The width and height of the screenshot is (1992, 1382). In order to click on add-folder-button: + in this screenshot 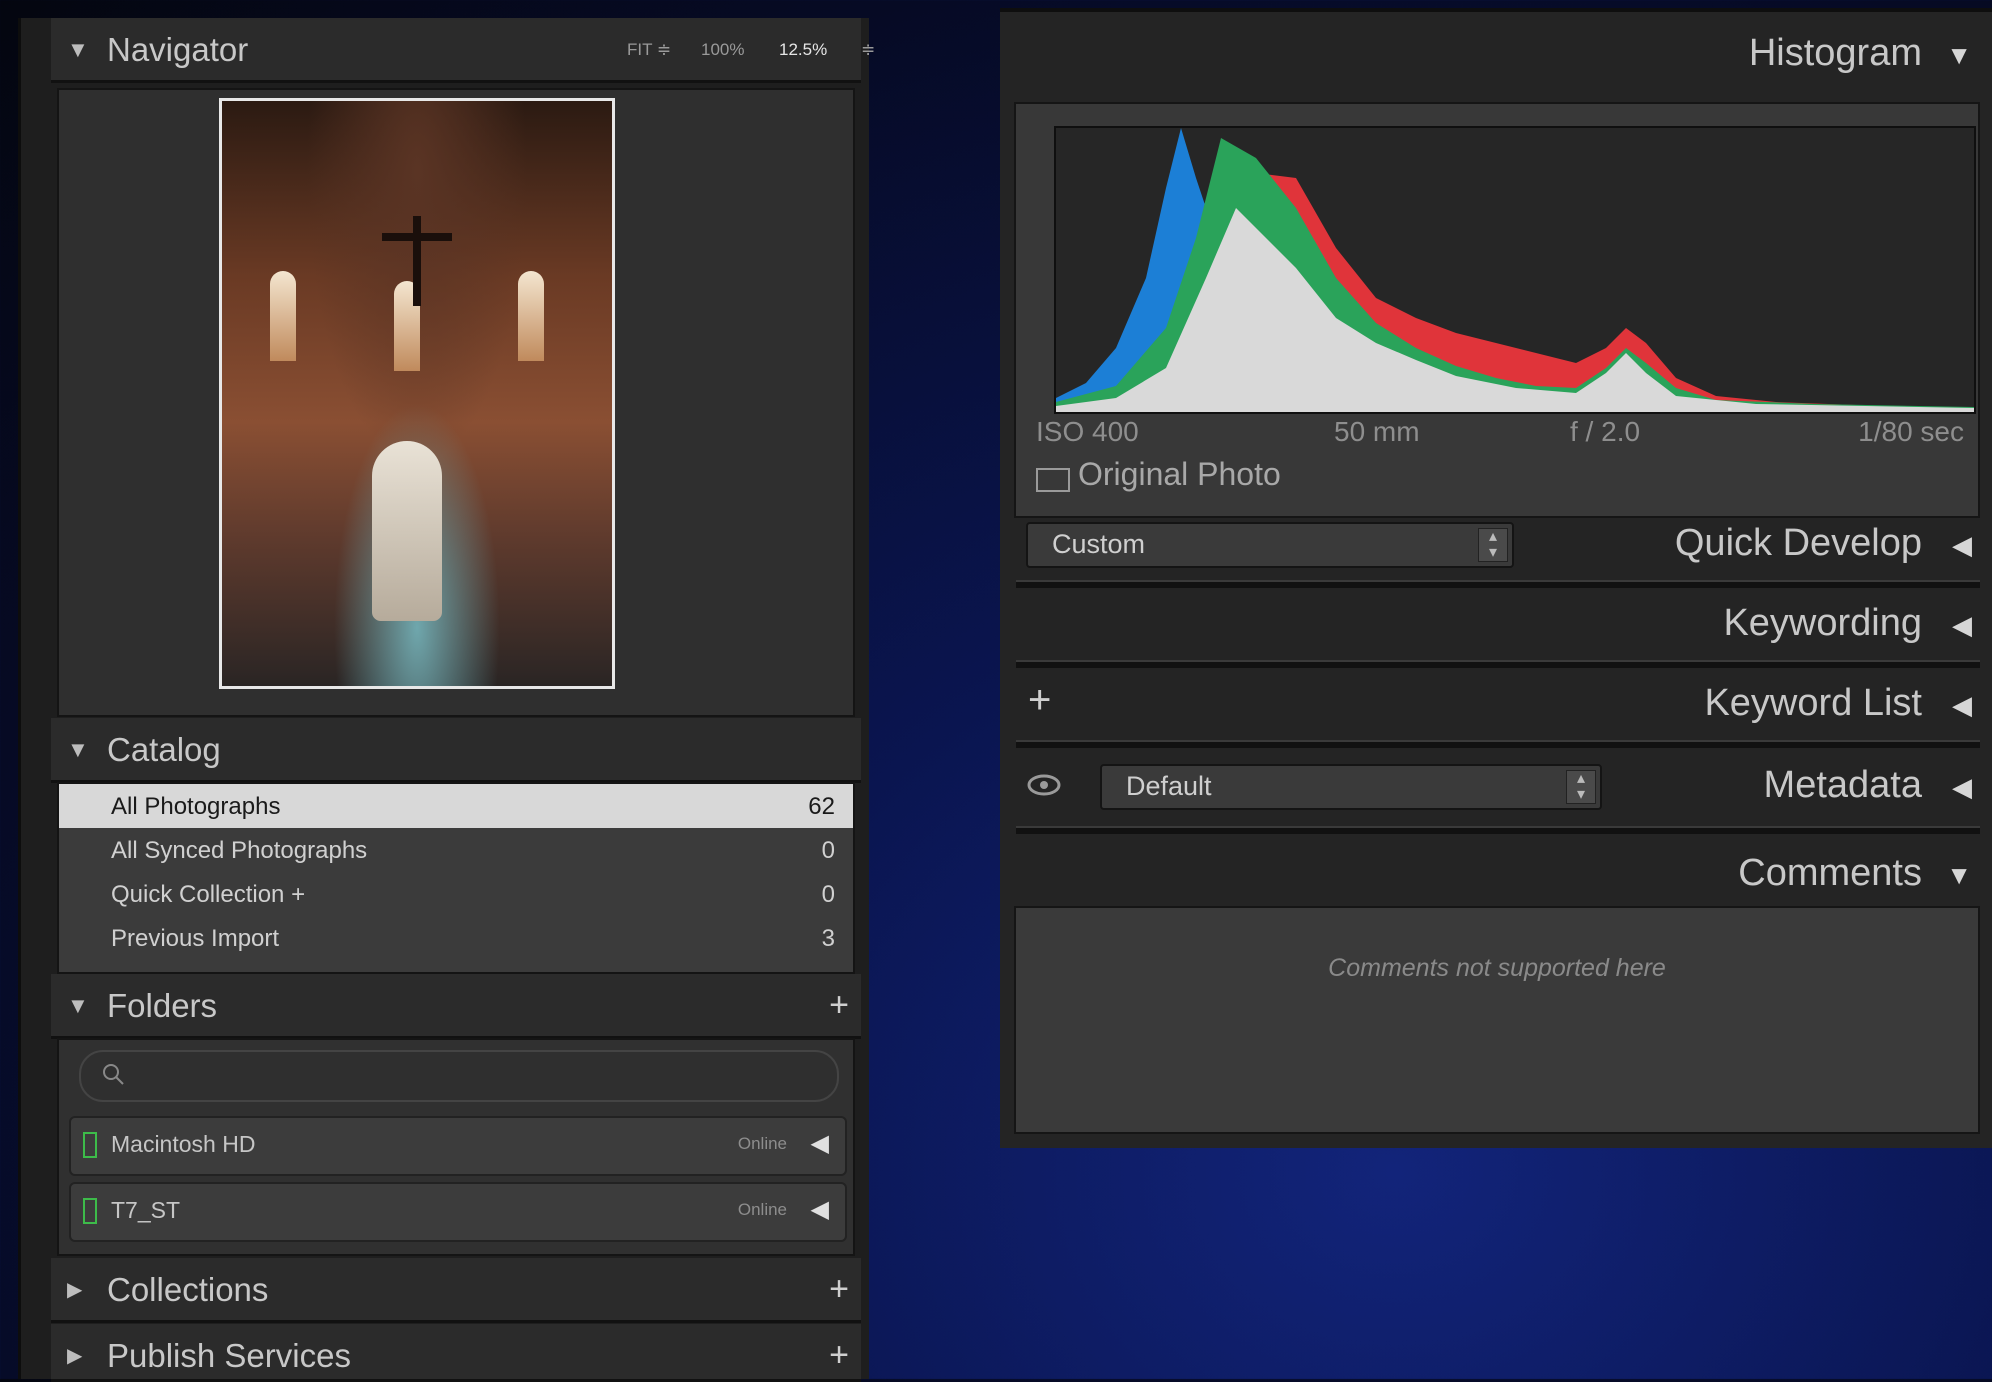, I will do `click(839, 1005)`.